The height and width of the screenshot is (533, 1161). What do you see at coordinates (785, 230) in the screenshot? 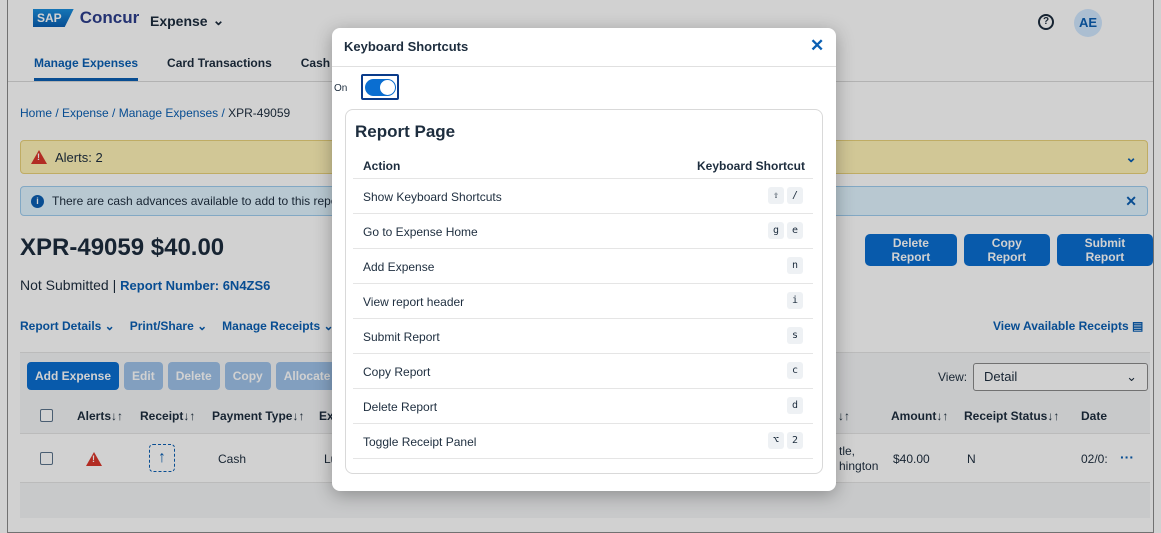
I see `shortcut-keys: ge` at bounding box center [785, 230].